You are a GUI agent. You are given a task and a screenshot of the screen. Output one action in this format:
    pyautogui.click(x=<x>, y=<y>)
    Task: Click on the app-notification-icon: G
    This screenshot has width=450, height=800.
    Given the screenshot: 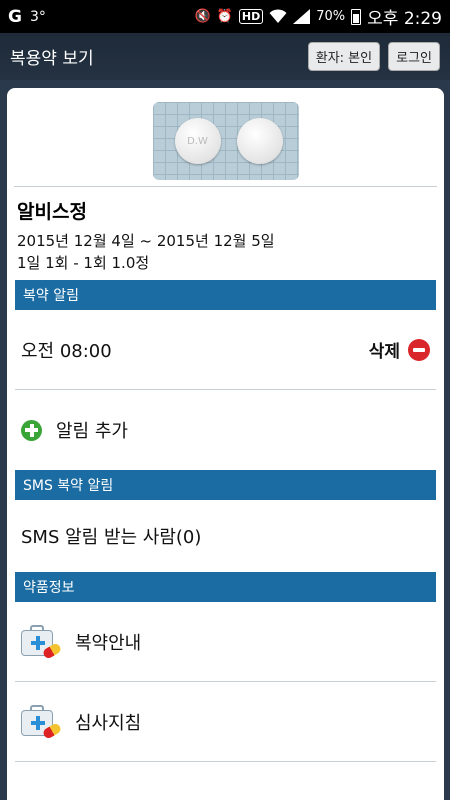 What is the action you would take?
    pyautogui.click(x=15, y=16)
    